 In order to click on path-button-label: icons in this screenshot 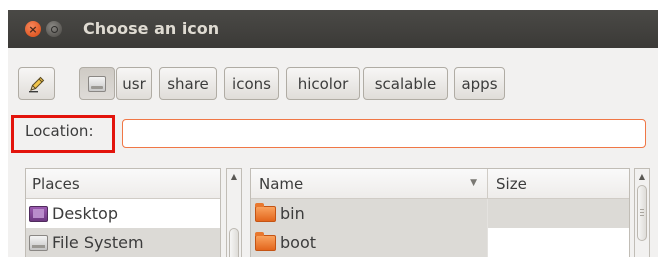, I will do `click(251, 83)`.